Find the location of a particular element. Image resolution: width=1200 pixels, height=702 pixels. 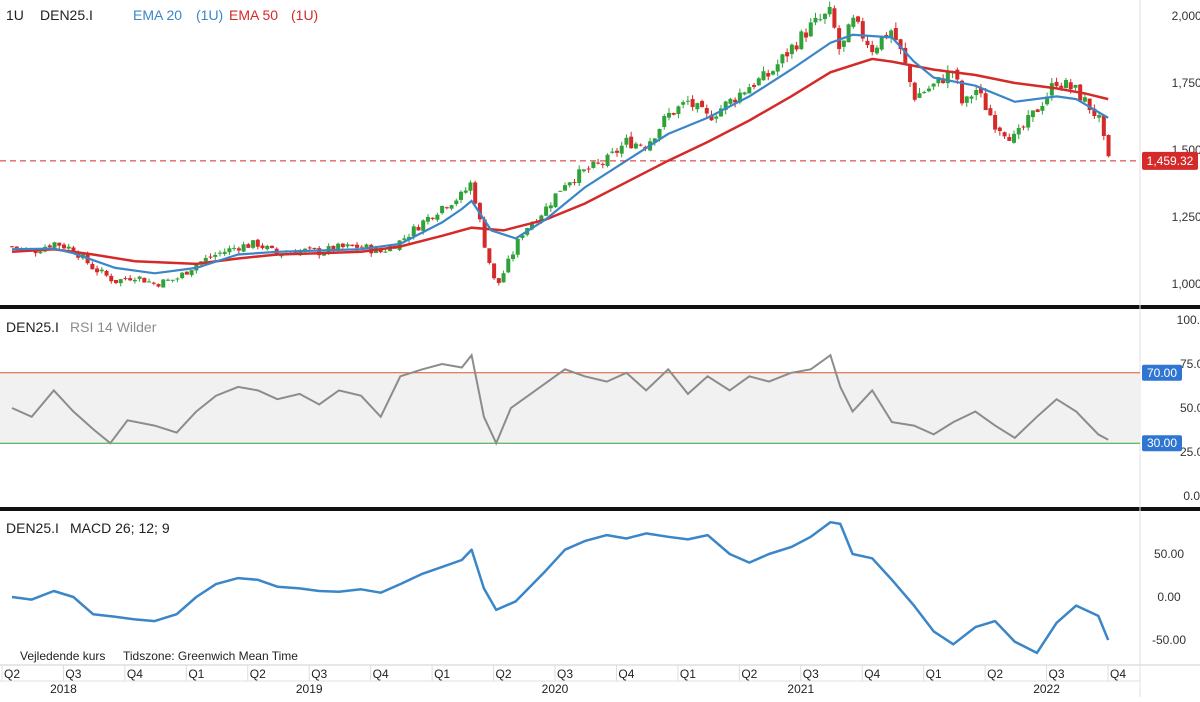

rsi-ytick-label: 25.00 is located at coordinates (1190, 452).